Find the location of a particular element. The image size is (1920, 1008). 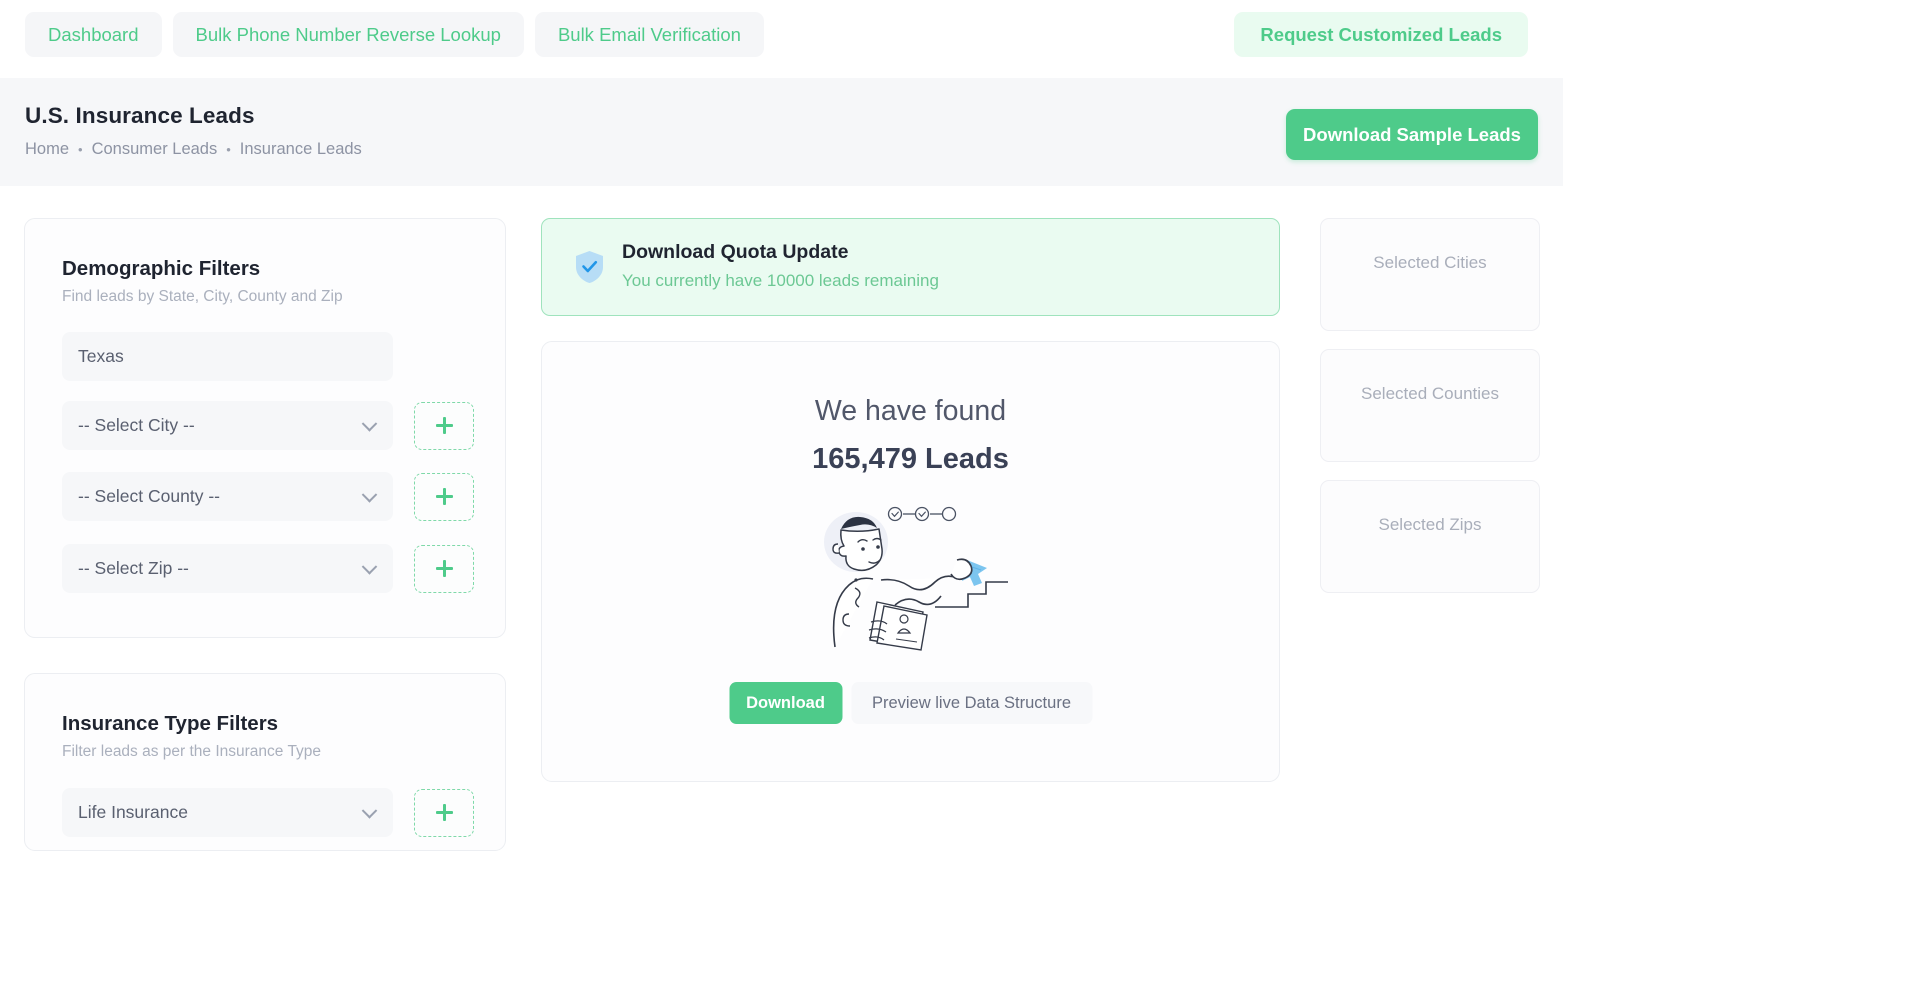

person-with-documents-illustration is located at coordinates (915, 578).